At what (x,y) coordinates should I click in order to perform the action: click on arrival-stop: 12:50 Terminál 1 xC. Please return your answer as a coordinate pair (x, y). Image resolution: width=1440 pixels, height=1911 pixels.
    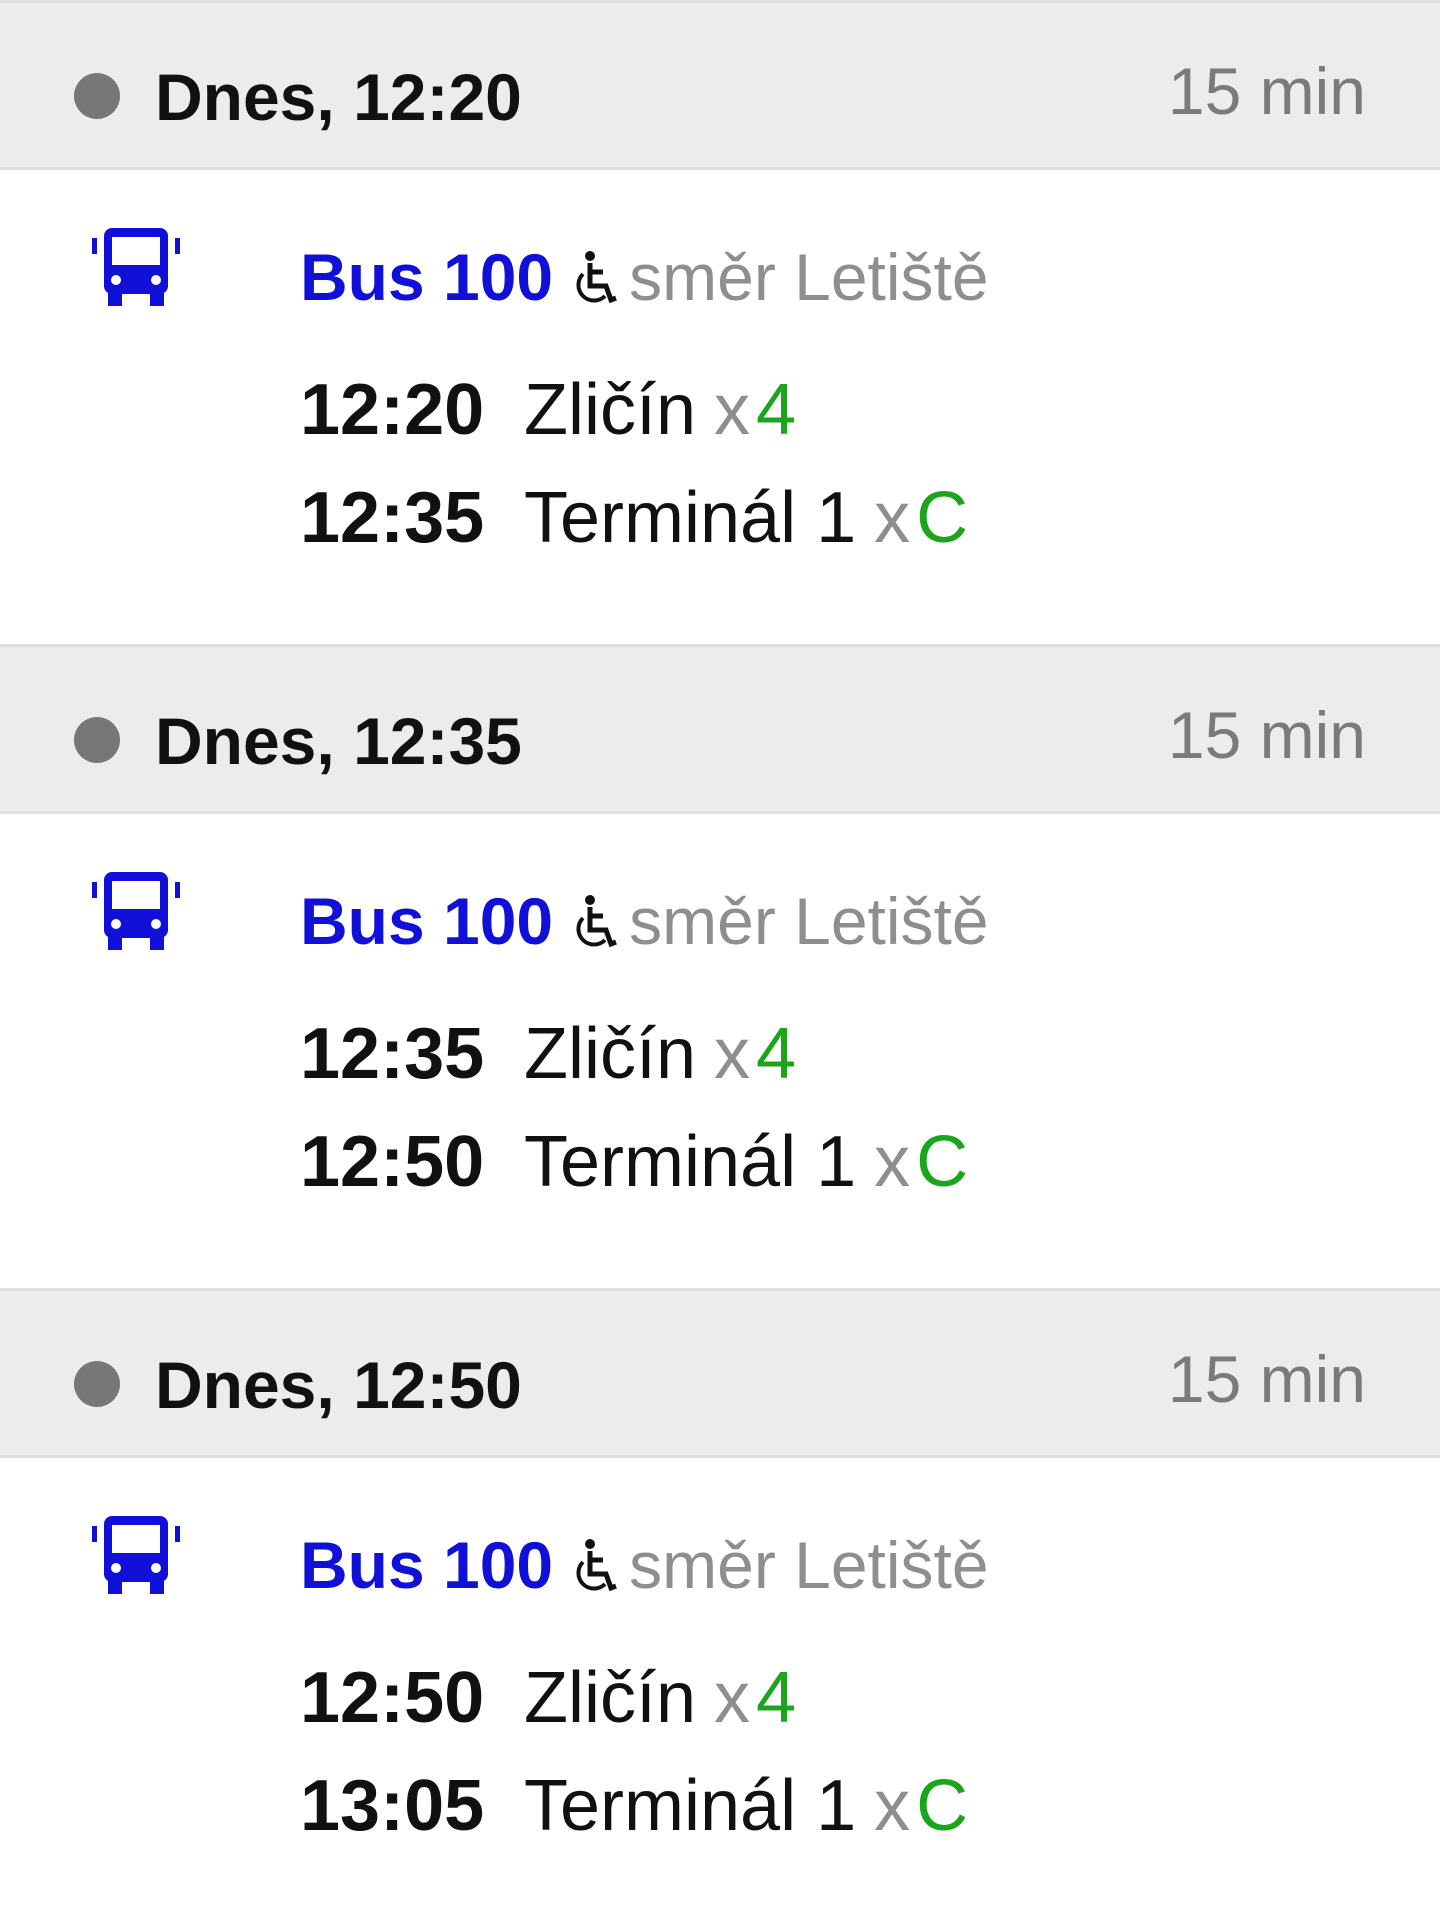
    Looking at the image, I should click on (634, 1162).